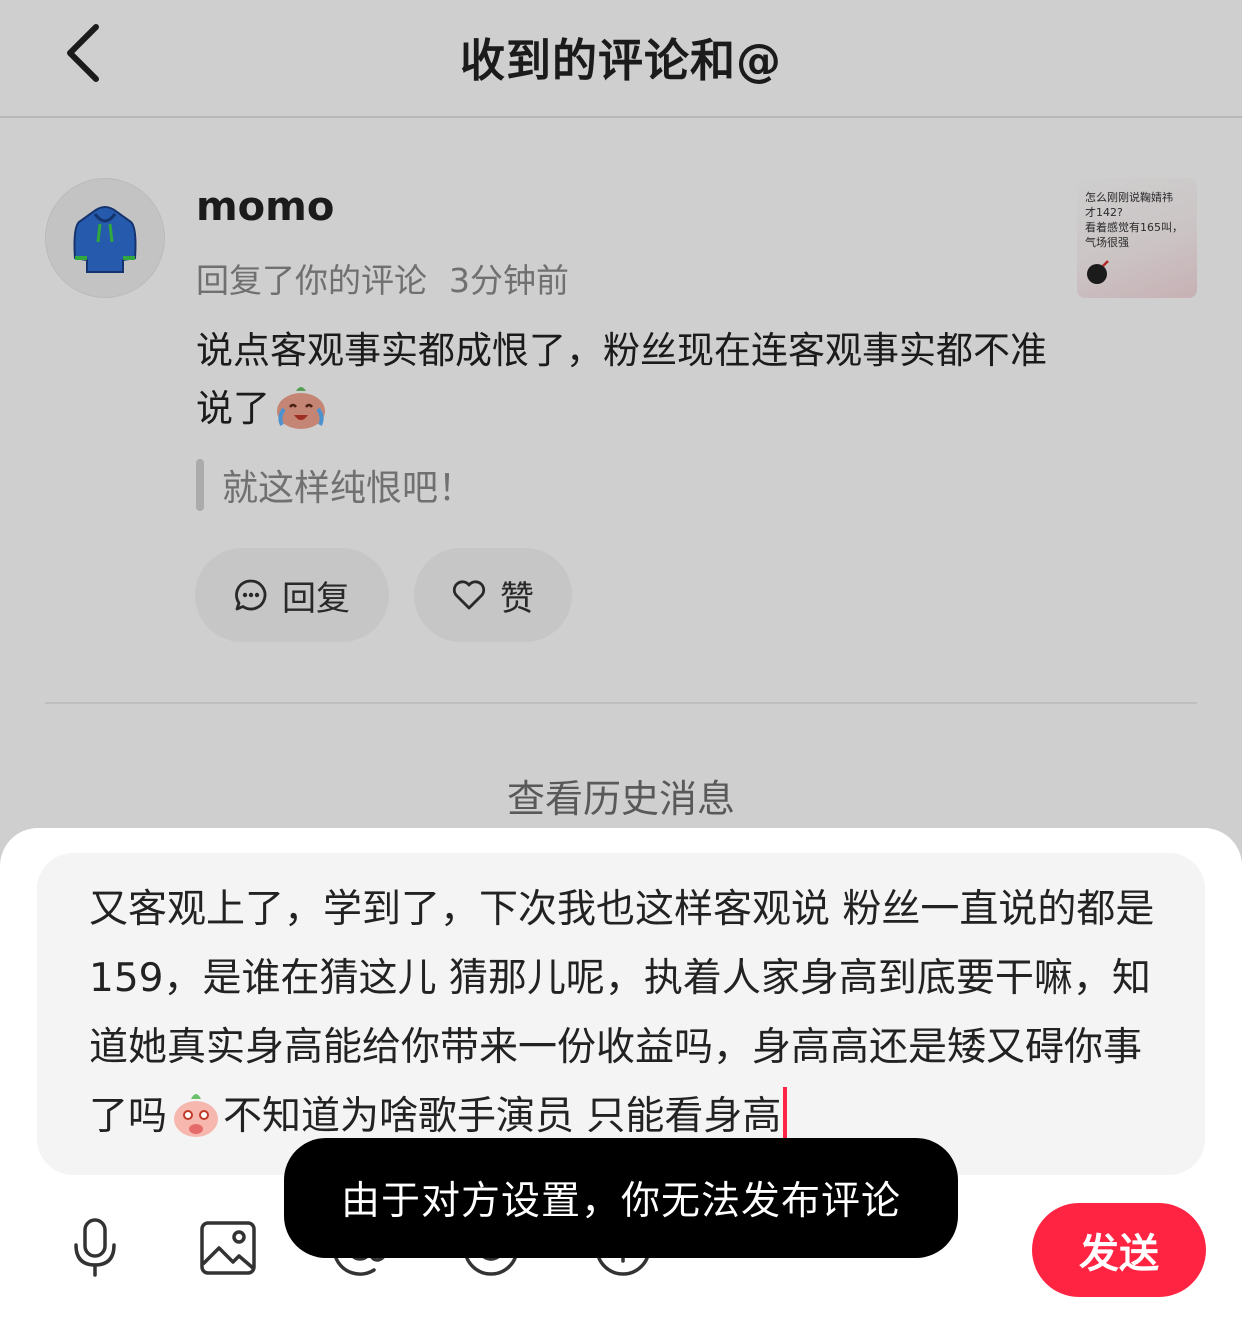 The width and height of the screenshot is (1242, 1317). I want to click on shy-peach-emoji-icon, so click(196, 1124).